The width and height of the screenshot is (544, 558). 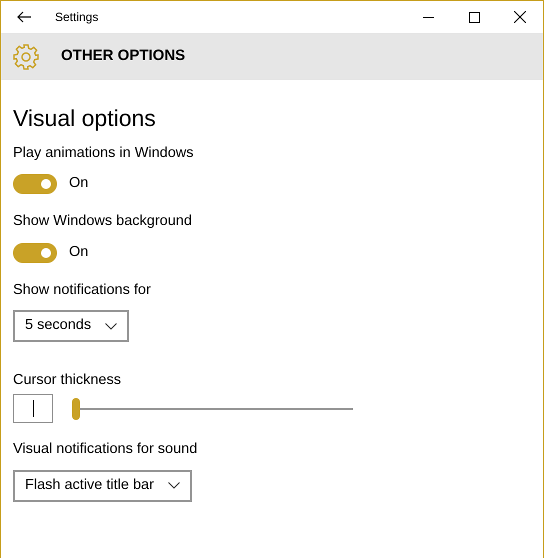 What do you see at coordinates (104, 153) in the screenshot?
I see `setting-label: Play animations in Windows` at bounding box center [104, 153].